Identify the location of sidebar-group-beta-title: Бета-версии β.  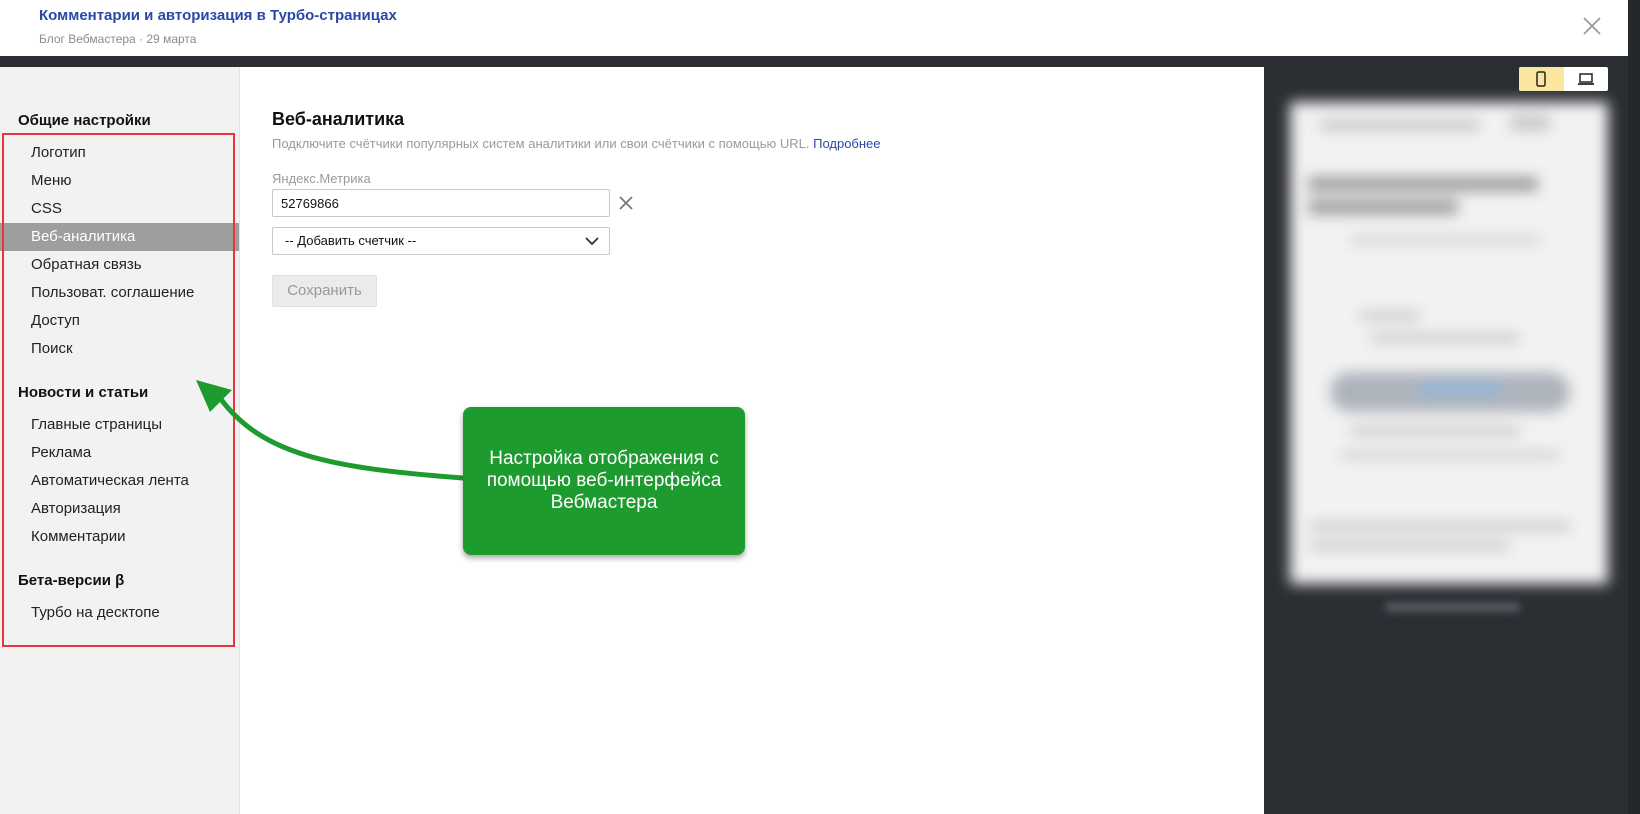
(71, 580).